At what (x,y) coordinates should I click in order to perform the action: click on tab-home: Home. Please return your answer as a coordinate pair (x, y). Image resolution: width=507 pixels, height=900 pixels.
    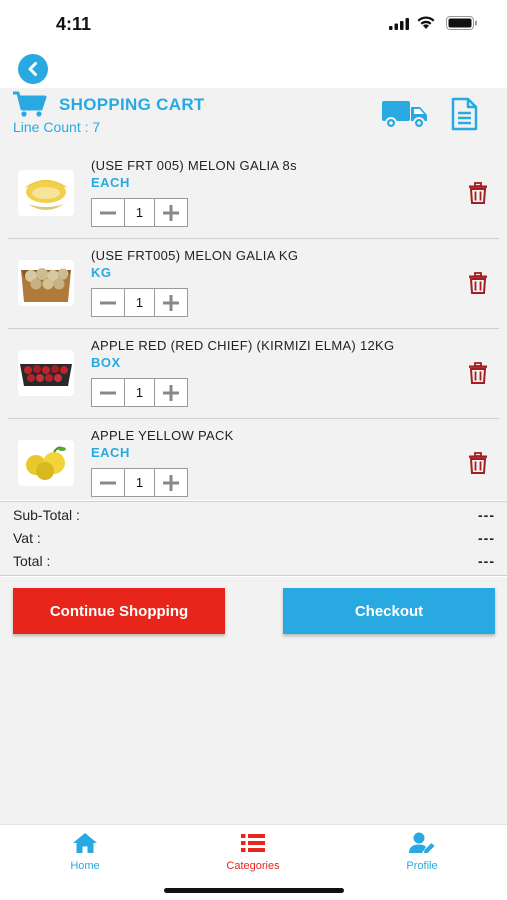
    Looking at the image, I should click on (85, 853).